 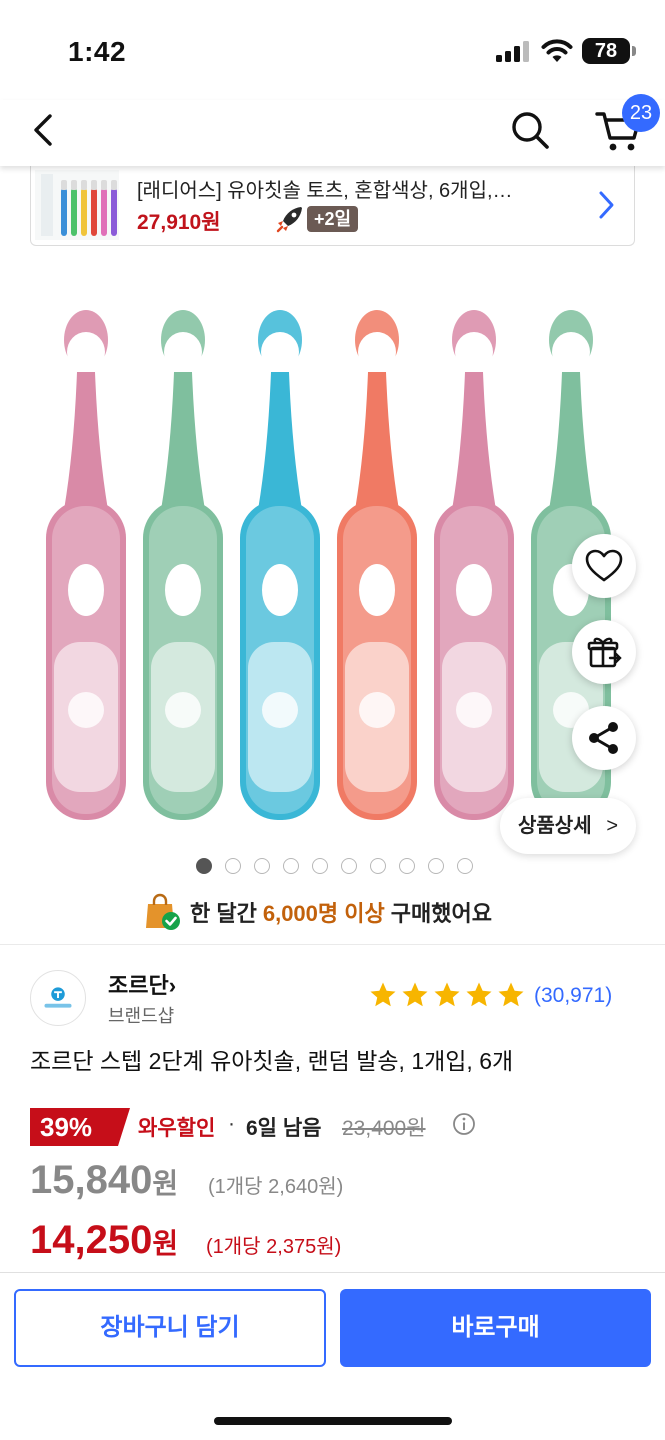 I want to click on info-icon, so click(x=464, y=1124).